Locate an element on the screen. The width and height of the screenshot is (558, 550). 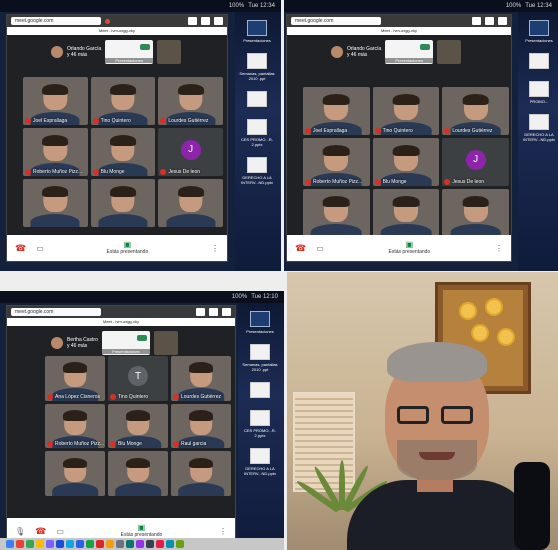
participant-name: Jesus De leon is located at coordinates (464, 182).